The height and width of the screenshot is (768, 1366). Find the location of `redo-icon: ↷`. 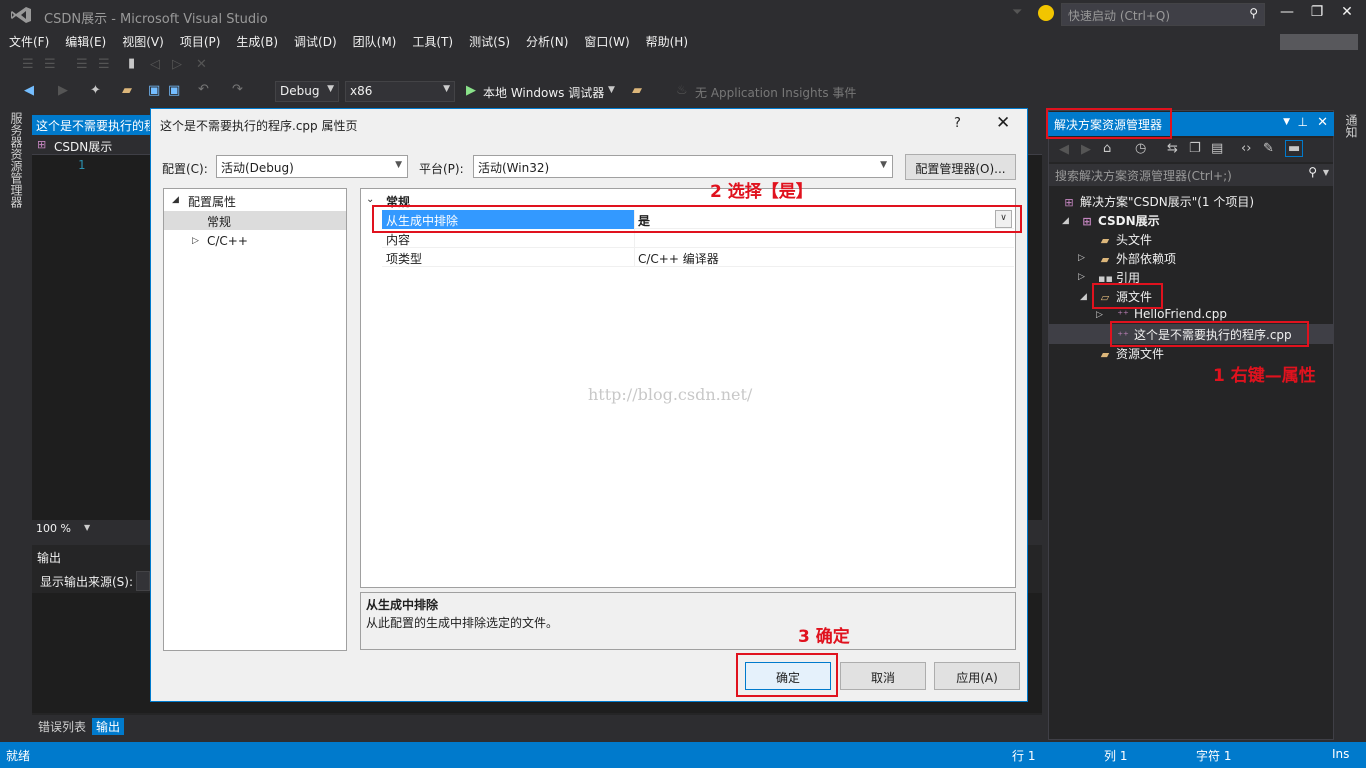

redo-icon: ↷ is located at coordinates (237, 89).